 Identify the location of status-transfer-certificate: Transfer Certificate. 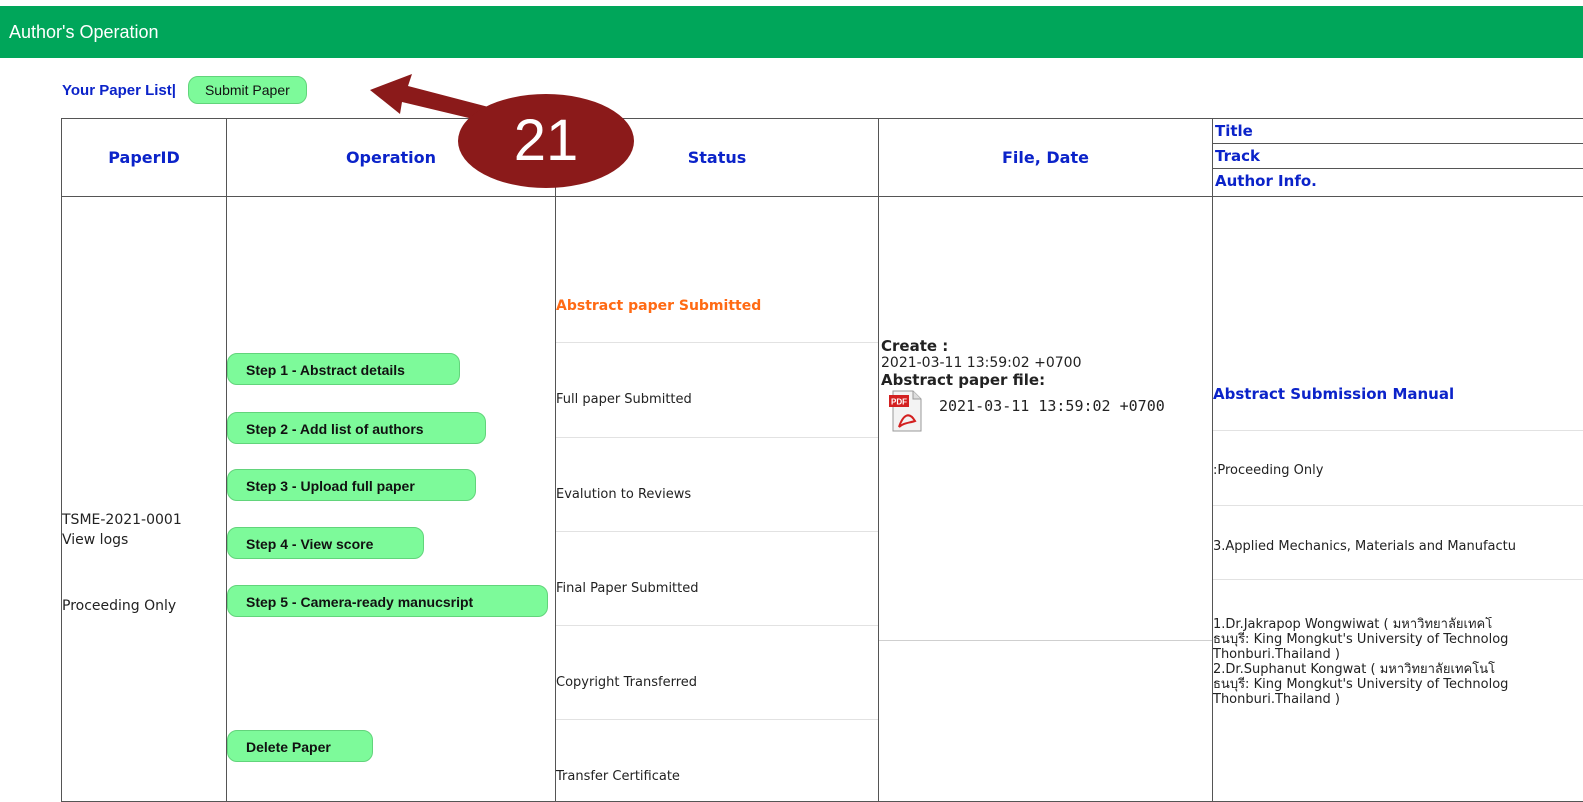
(717, 777).